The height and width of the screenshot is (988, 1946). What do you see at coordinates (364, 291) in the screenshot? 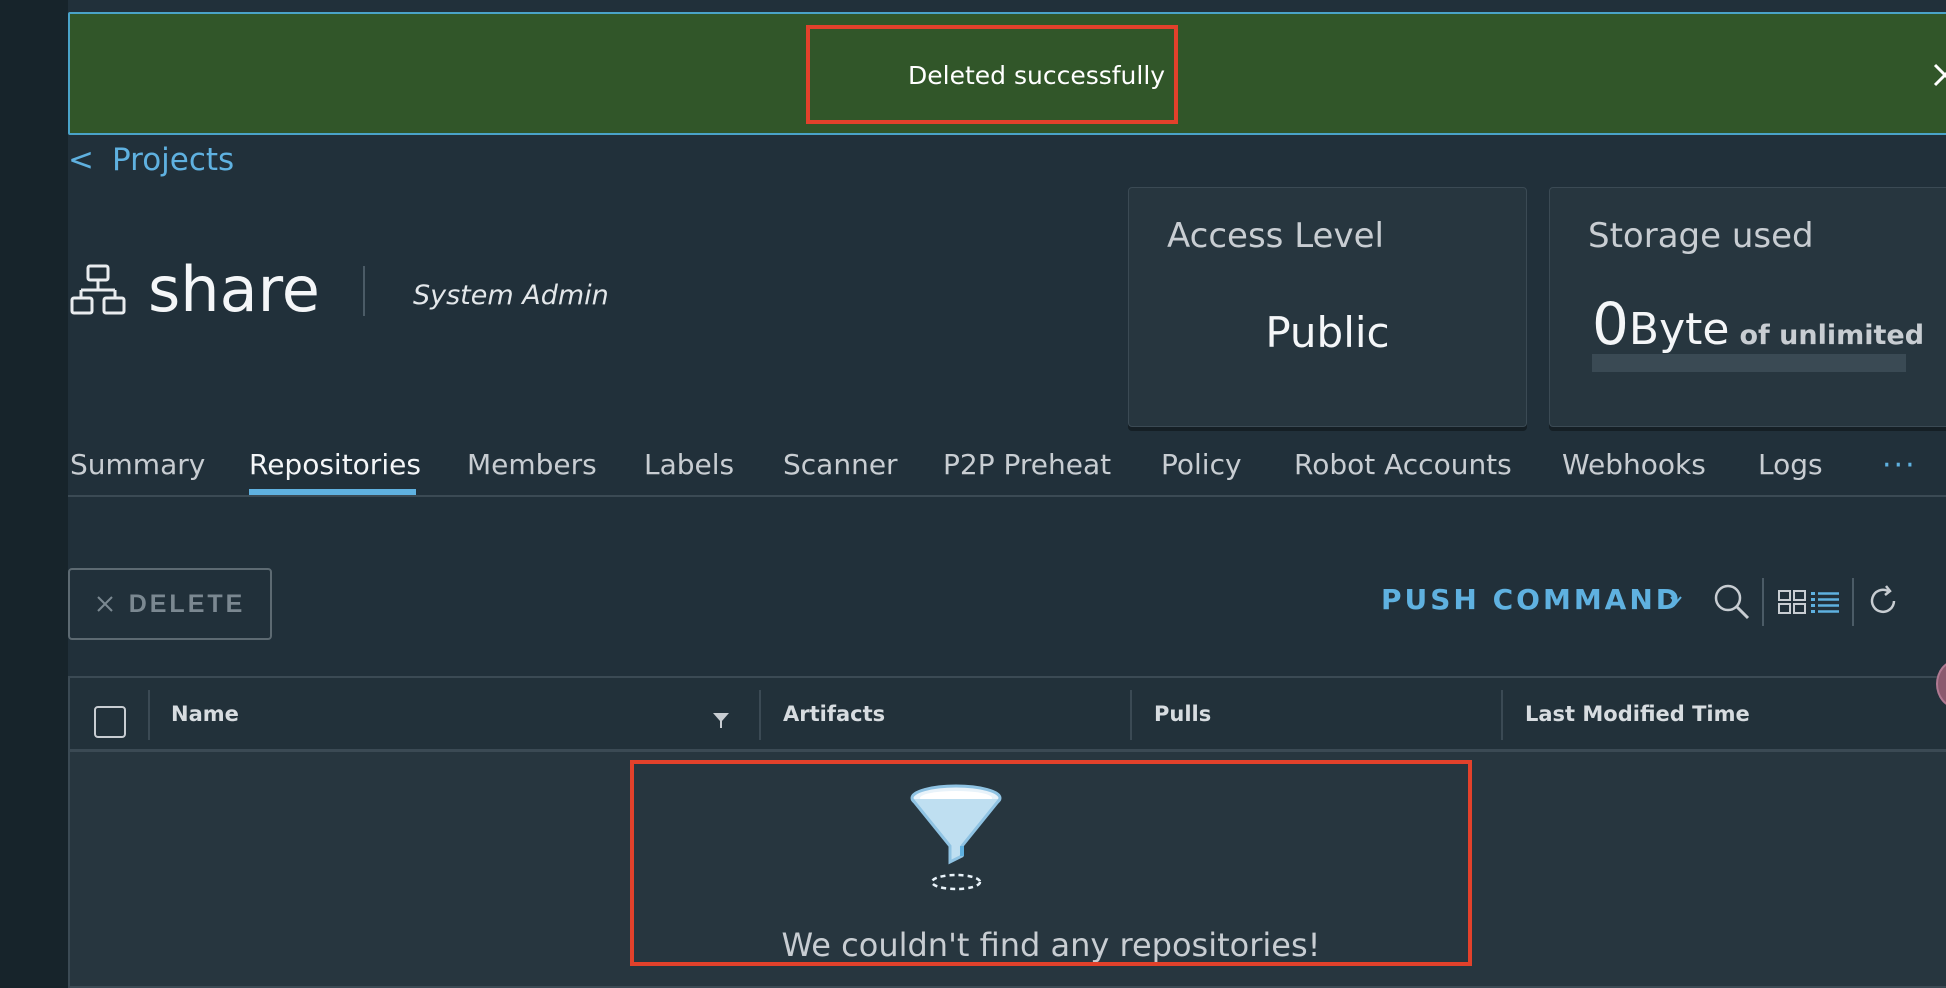
I see `title-divider` at bounding box center [364, 291].